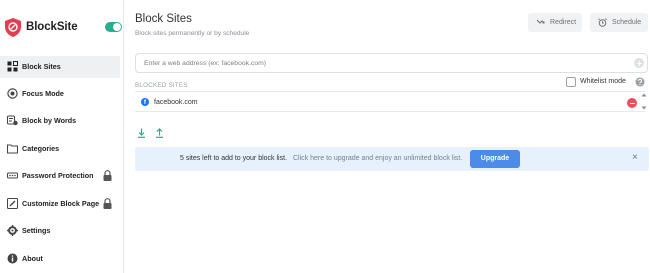 The width and height of the screenshot is (650, 273). Describe the element at coordinates (192, 33) in the screenshot. I see `page-subtitle: Block sites permanently or by schedule` at that location.